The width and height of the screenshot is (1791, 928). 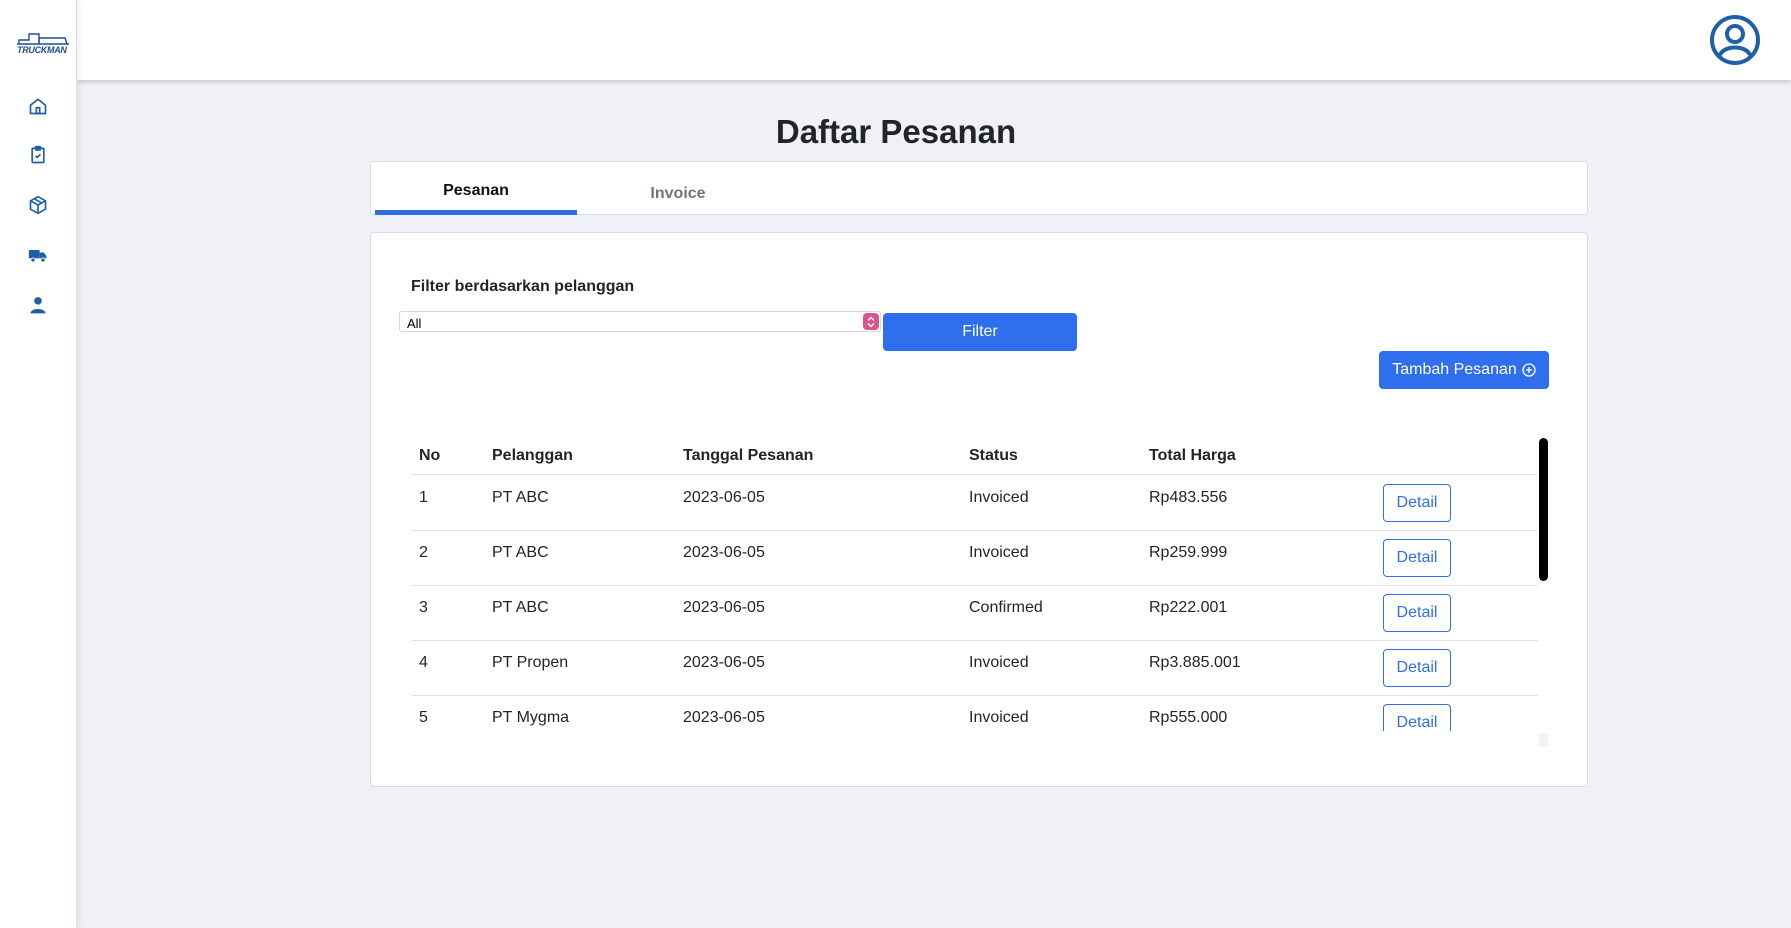 I want to click on sidebar-item-home, so click(x=38, y=106).